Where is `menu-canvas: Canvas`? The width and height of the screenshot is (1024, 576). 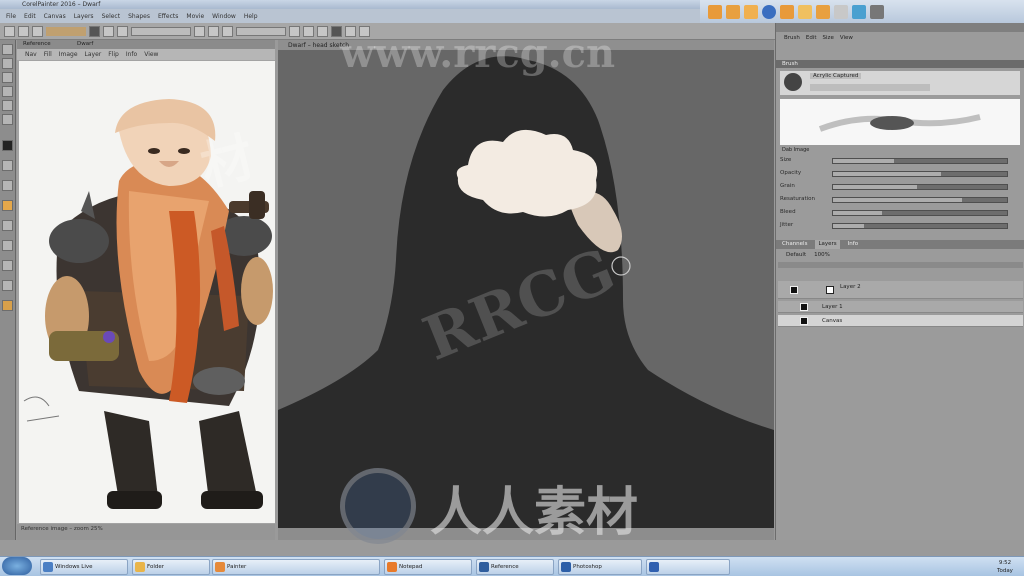 menu-canvas: Canvas is located at coordinates (55, 16).